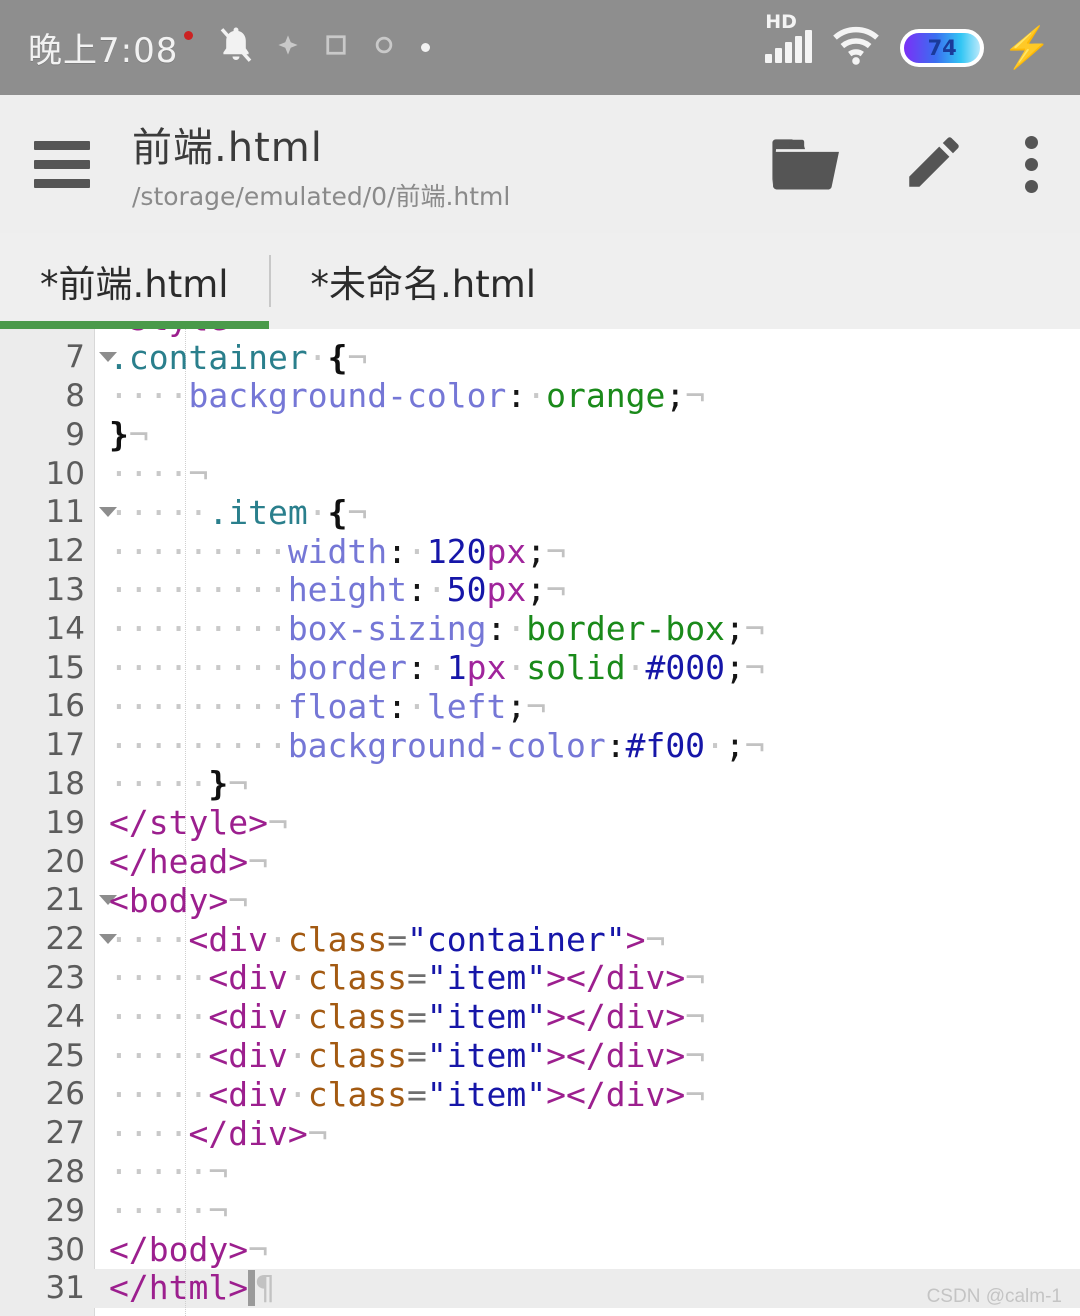  I want to click on tab-bar: *前端.html *未命名.html, so click(540, 281).